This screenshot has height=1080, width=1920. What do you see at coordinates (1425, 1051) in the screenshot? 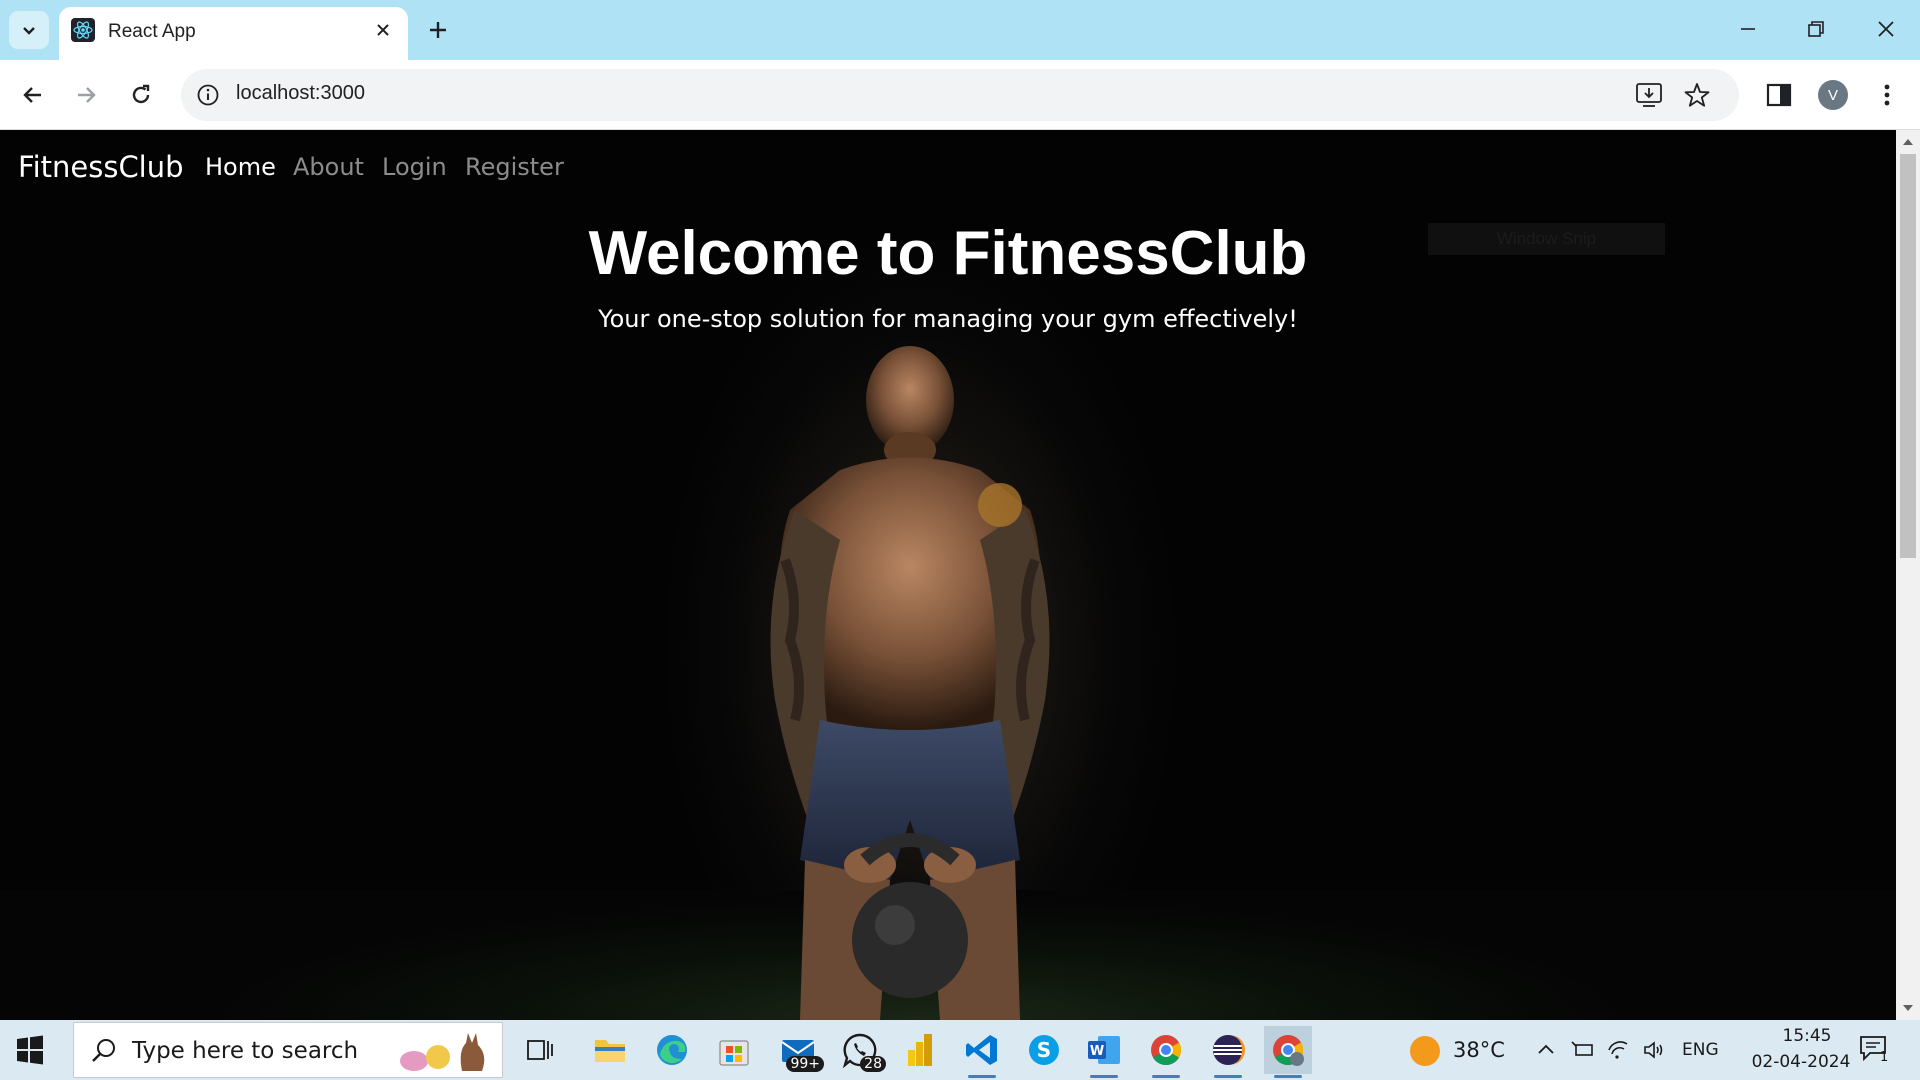
I see `weather-sun-icon` at bounding box center [1425, 1051].